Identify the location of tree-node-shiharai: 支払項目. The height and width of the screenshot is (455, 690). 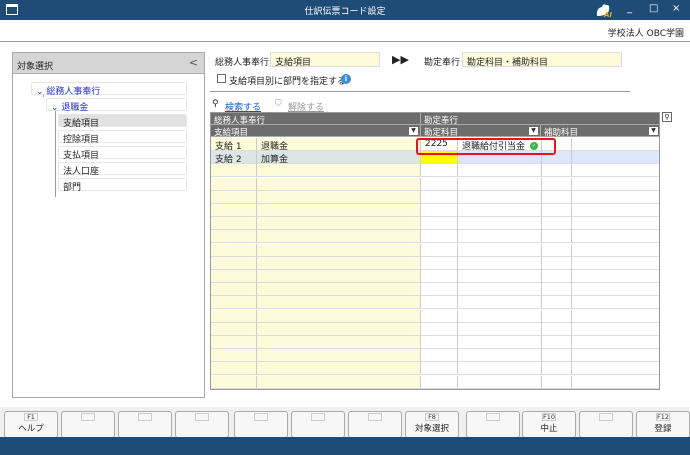
(122, 153).